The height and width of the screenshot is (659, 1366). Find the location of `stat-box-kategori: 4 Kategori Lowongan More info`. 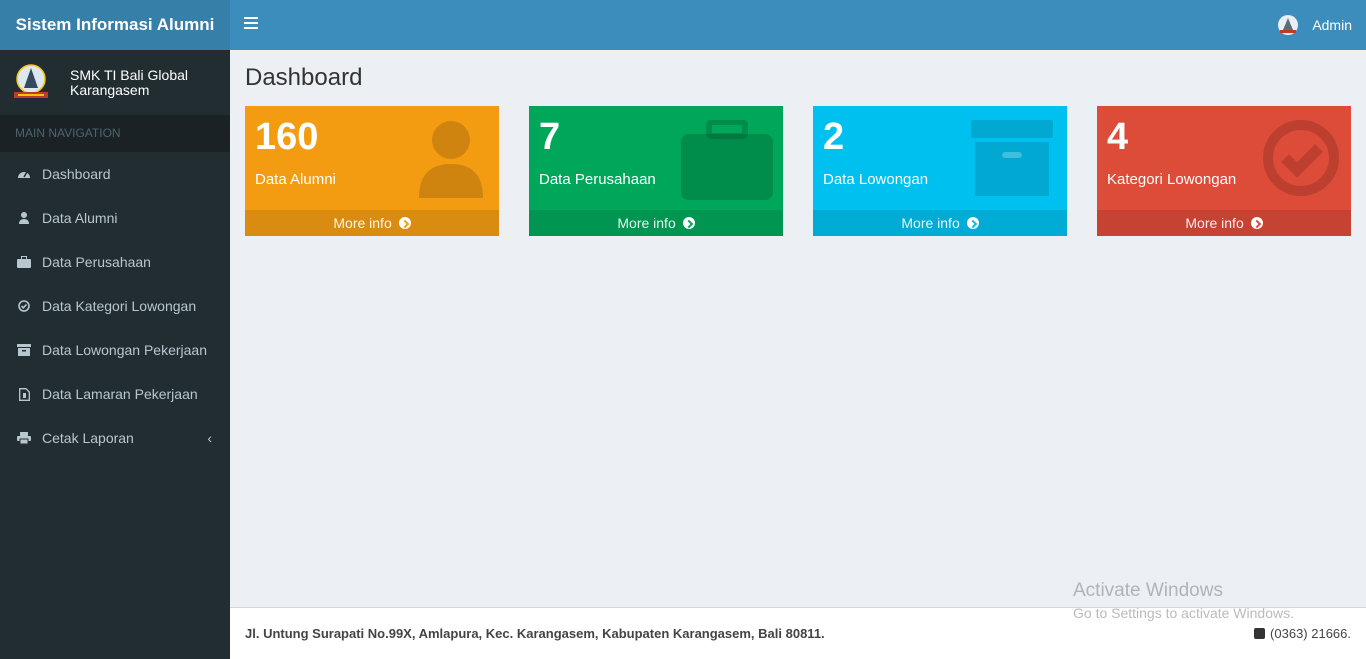

stat-box-kategori: 4 Kategori Lowongan More info is located at coordinates (1224, 171).